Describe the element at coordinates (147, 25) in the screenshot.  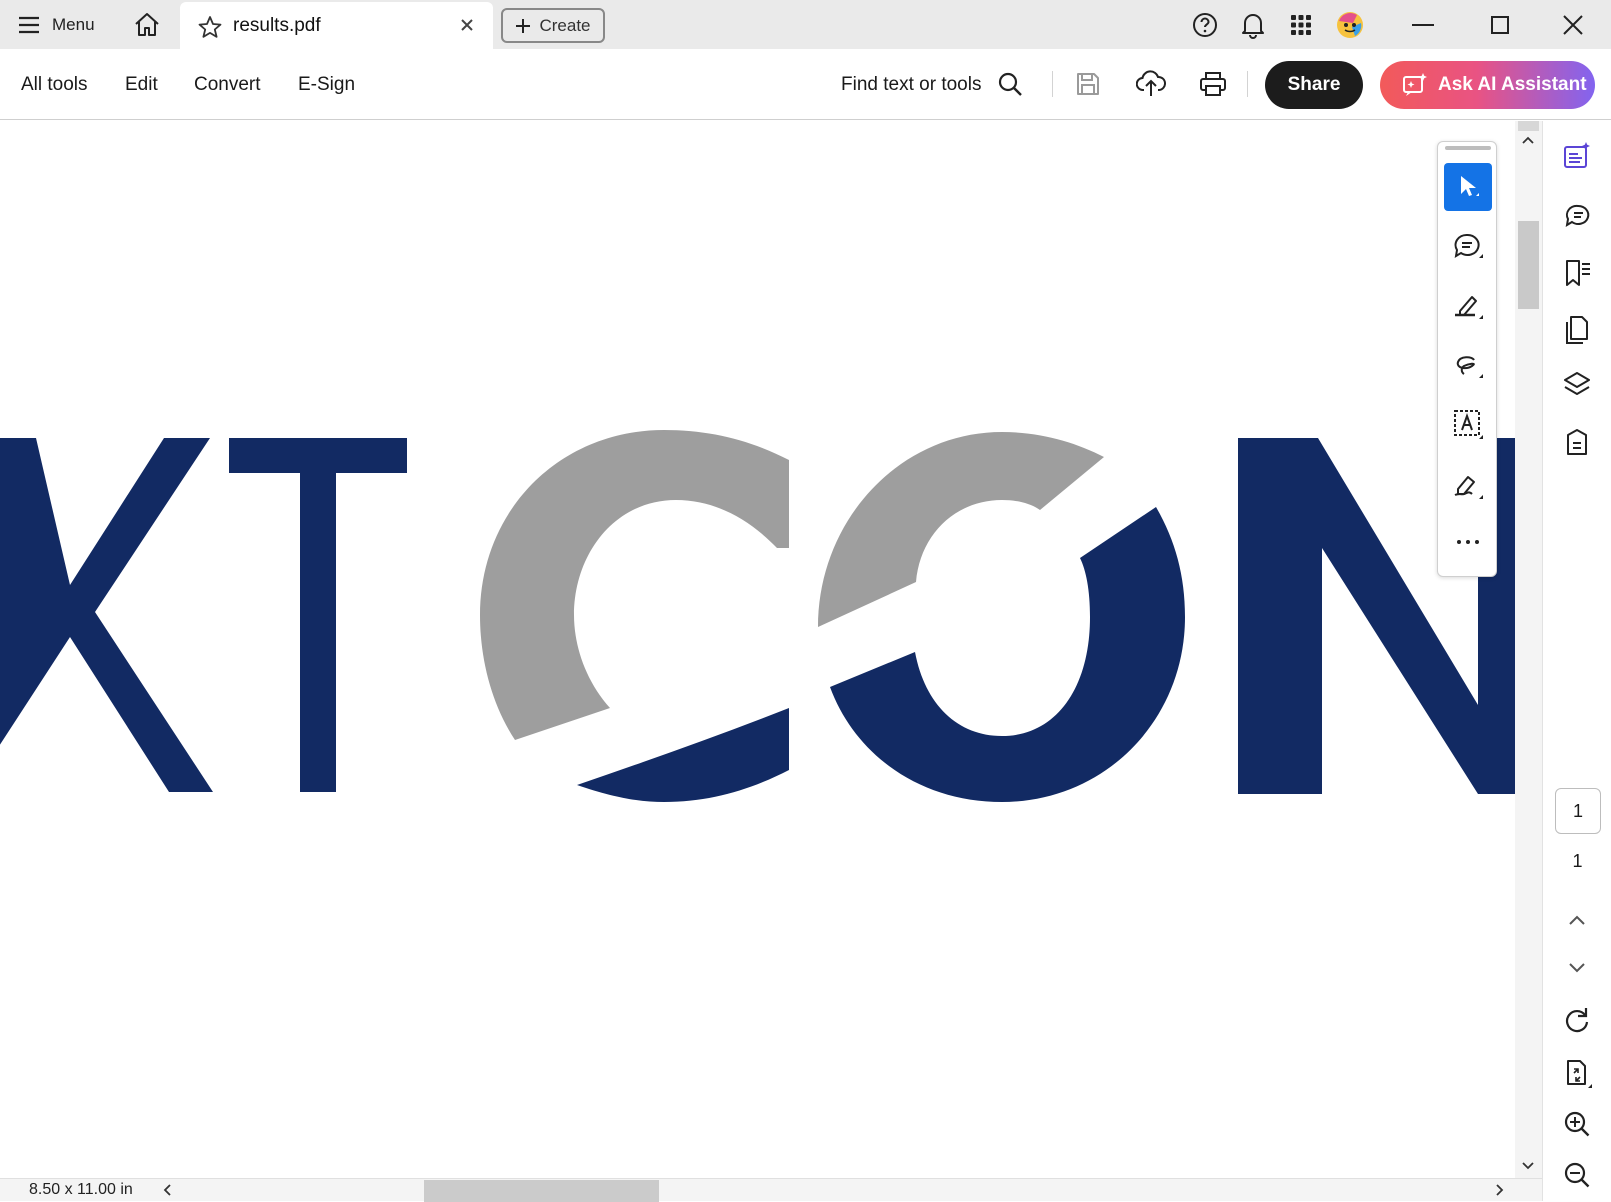
I see `home-icon` at that location.